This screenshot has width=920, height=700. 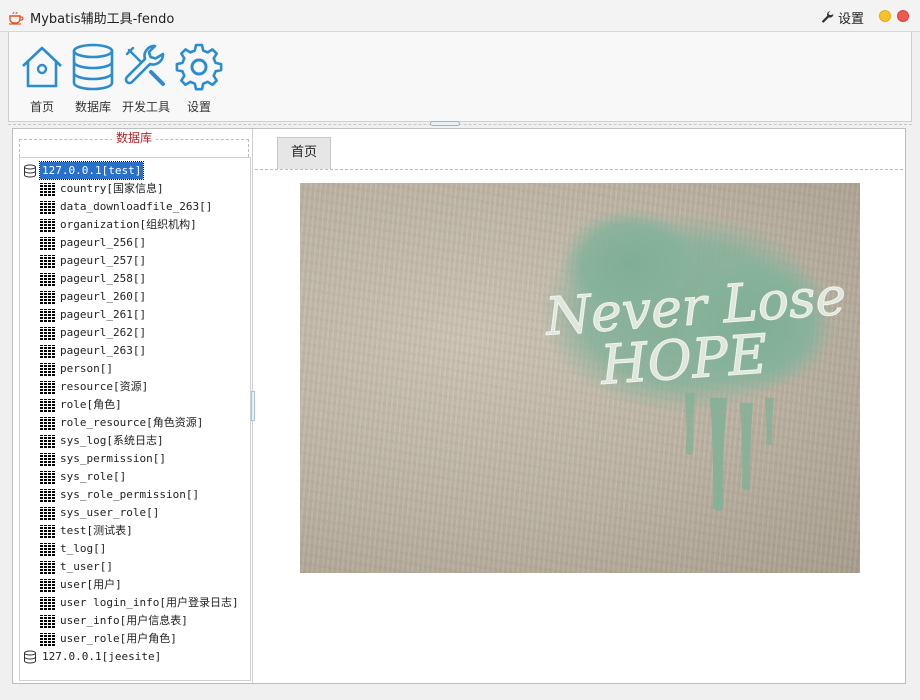 I want to click on table-label: pageurl_258[], so click(x=103, y=278).